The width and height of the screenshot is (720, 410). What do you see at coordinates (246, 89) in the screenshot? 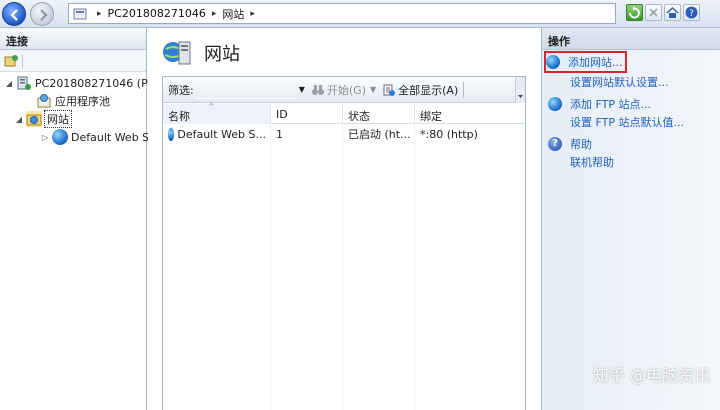
I see `filter-input` at bounding box center [246, 89].